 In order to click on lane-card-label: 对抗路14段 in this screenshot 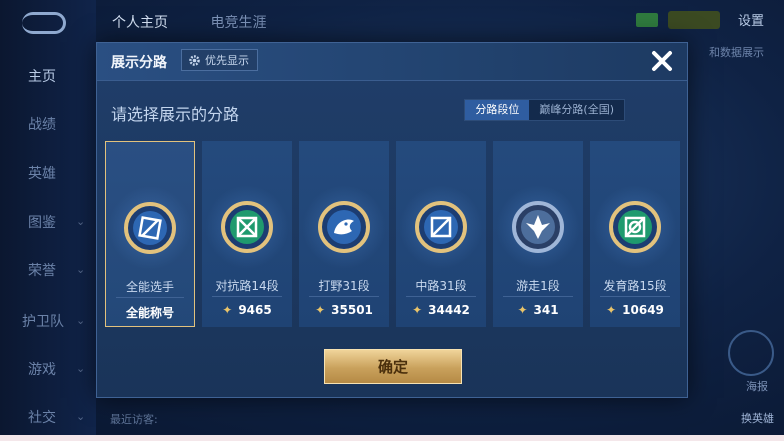, I will do `click(247, 286)`.